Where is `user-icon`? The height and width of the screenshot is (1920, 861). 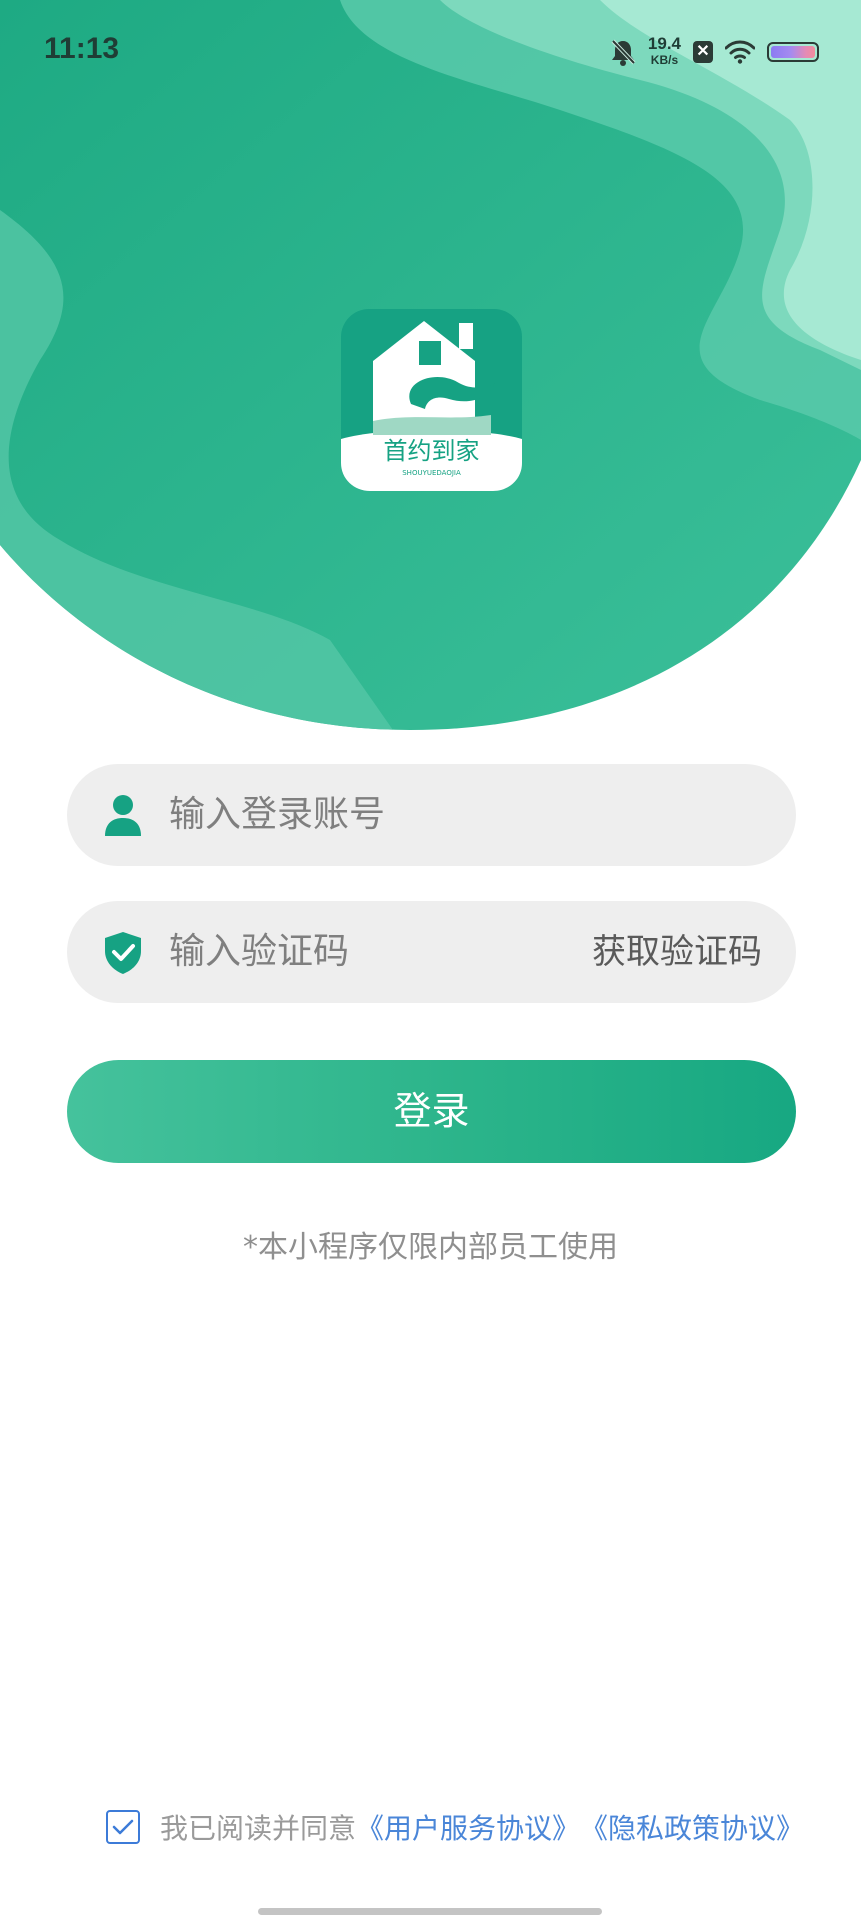 user-icon is located at coordinates (123, 815).